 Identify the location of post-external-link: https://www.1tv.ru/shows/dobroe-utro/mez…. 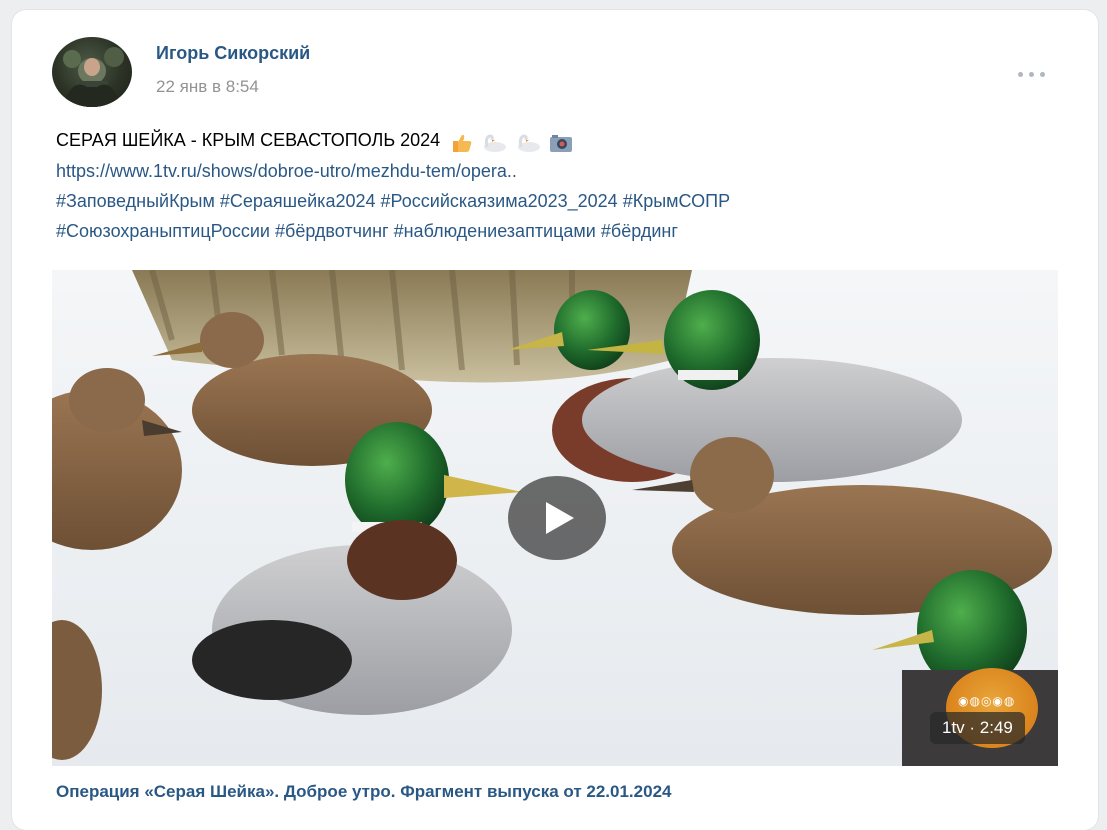
(286, 171).